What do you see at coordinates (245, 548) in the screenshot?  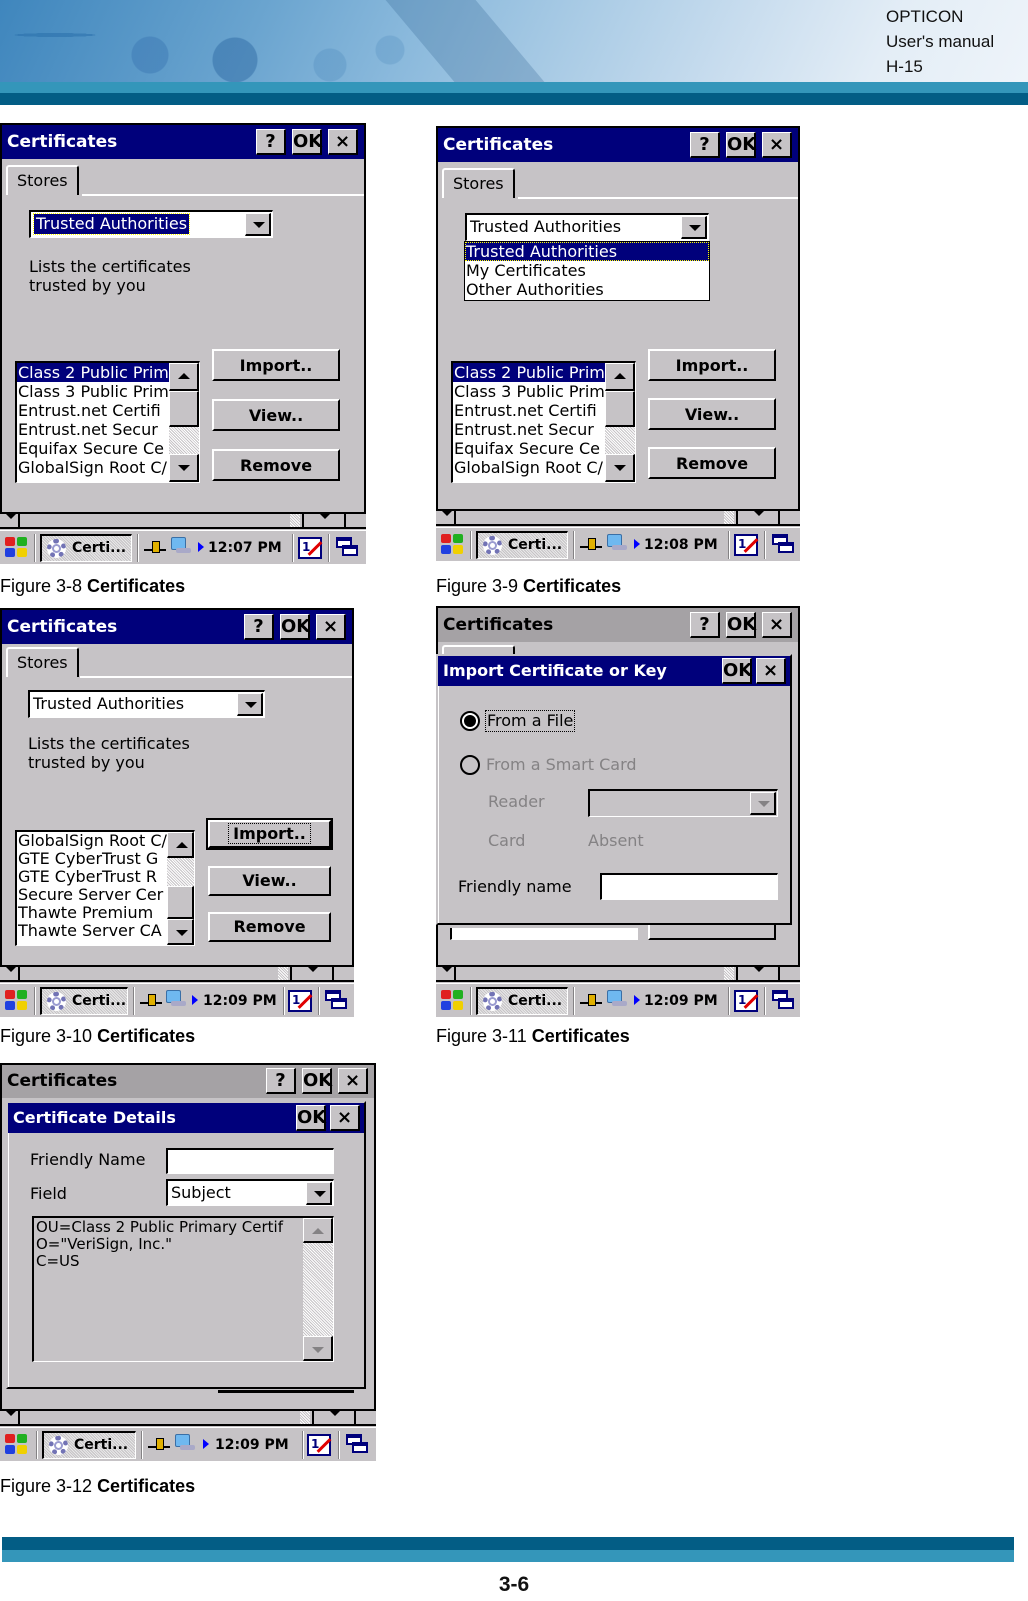 I see `clock: 12:07 PM` at bounding box center [245, 548].